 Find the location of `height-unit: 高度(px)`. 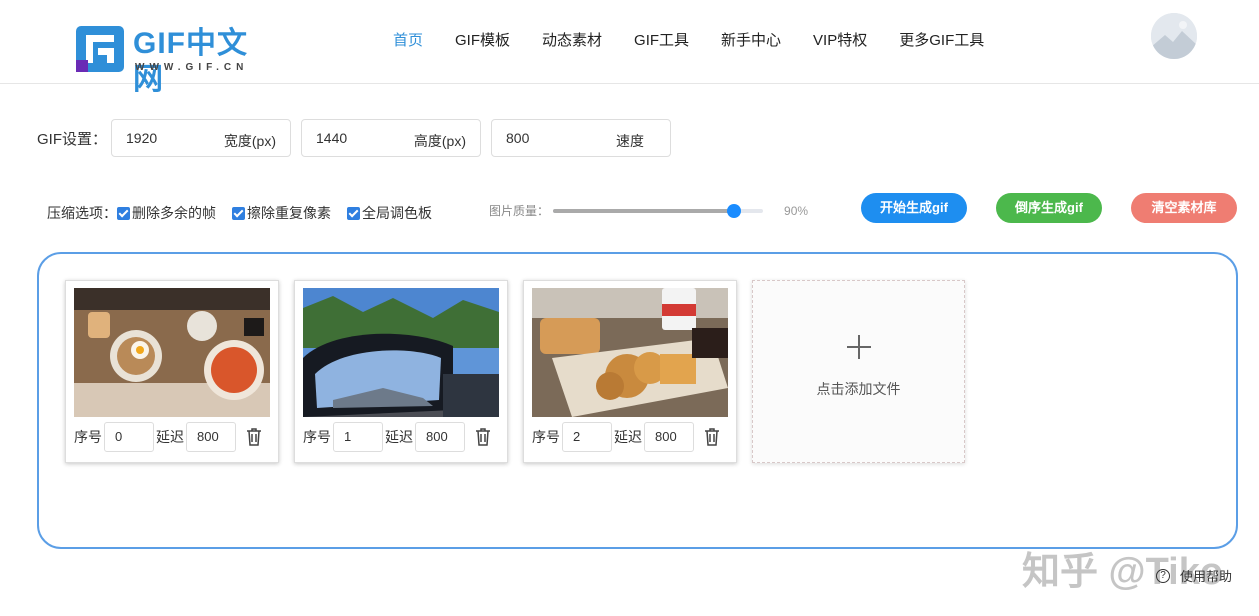

height-unit: 高度(px) is located at coordinates (439, 141).